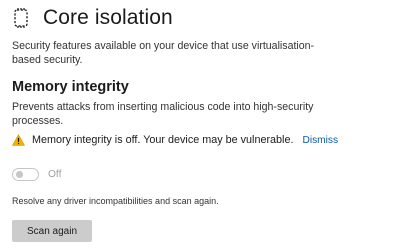 This screenshot has height=250, width=403. I want to click on toggle-state-label: Off, so click(55, 174).